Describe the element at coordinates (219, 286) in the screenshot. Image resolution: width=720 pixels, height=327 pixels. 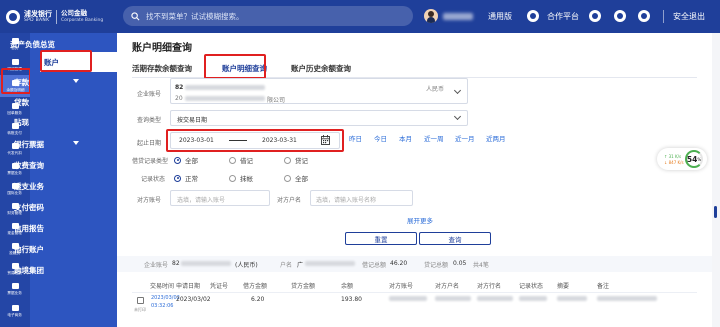
I see `col-voucher-no: 凭证号` at that location.